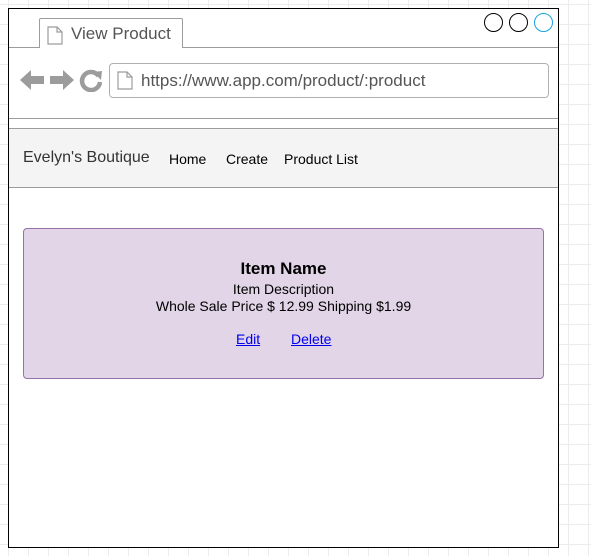 Image resolution: width=591 pixels, height=556 pixels. Describe the element at coordinates (247, 159) in the screenshot. I see `nav-link-create: Create` at that location.